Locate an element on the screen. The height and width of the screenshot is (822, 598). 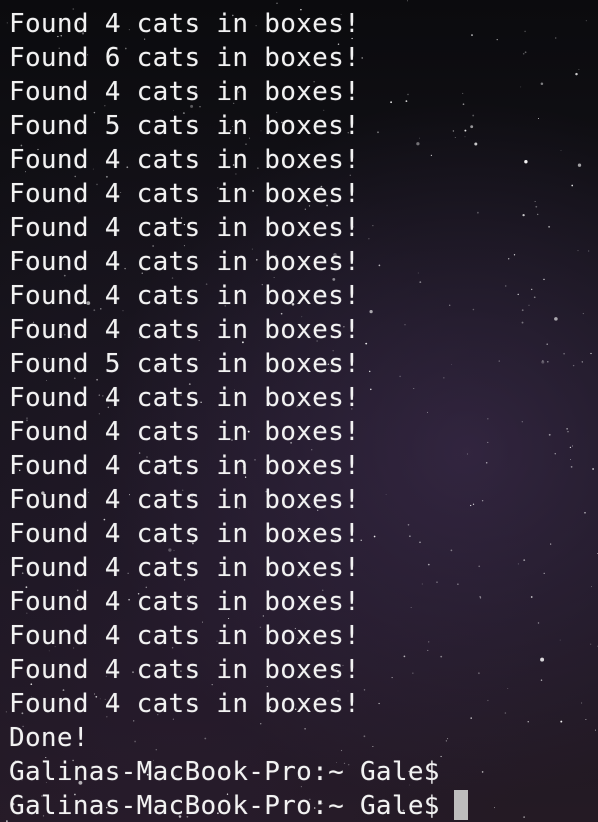
output-line: Found 5 cats in boxes! is located at coordinates (184, 126).